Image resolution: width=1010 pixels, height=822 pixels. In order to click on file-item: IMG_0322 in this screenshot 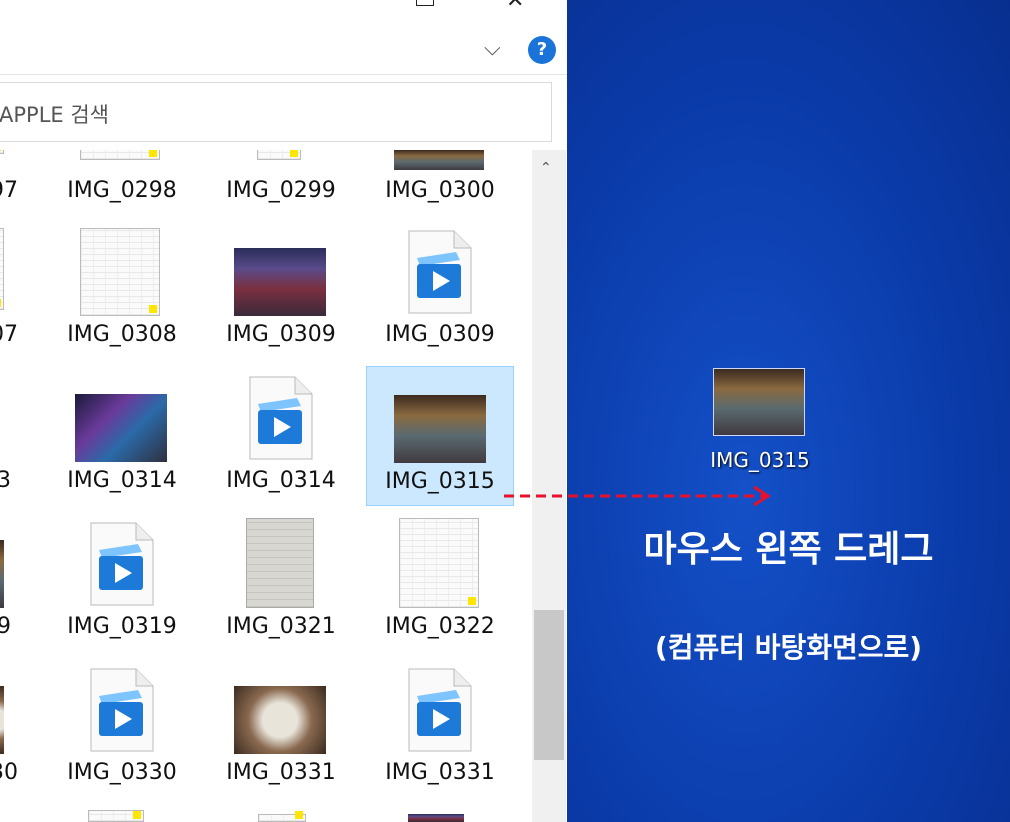, I will do `click(440, 582)`.